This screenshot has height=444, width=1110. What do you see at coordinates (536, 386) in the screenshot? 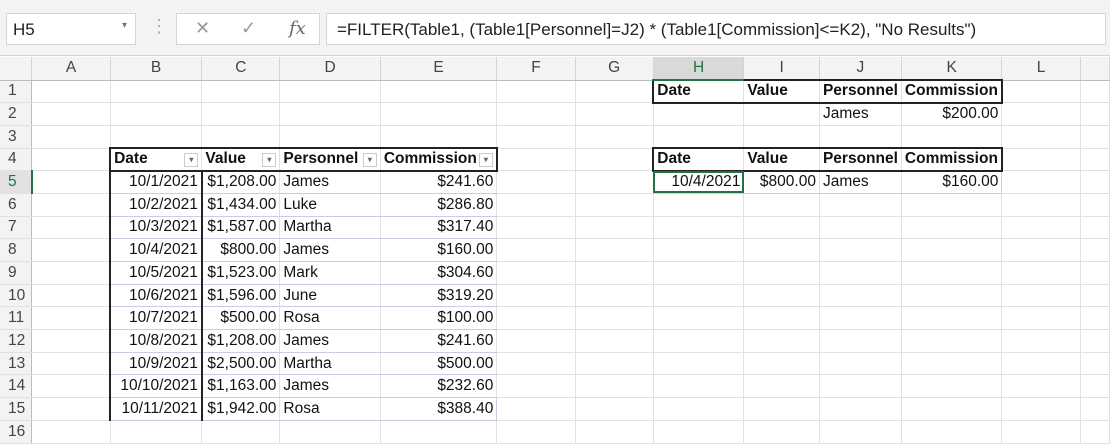
I see `cell-F14` at bounding box center [536, 386].